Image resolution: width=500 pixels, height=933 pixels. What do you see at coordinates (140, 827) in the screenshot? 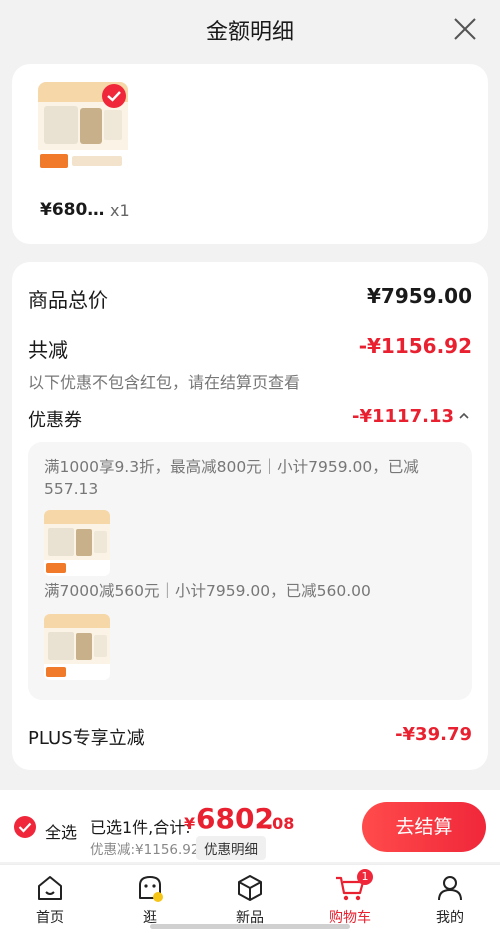
I see `selected-summary: 已选1件,合计:` at bounding box center [140, 827].